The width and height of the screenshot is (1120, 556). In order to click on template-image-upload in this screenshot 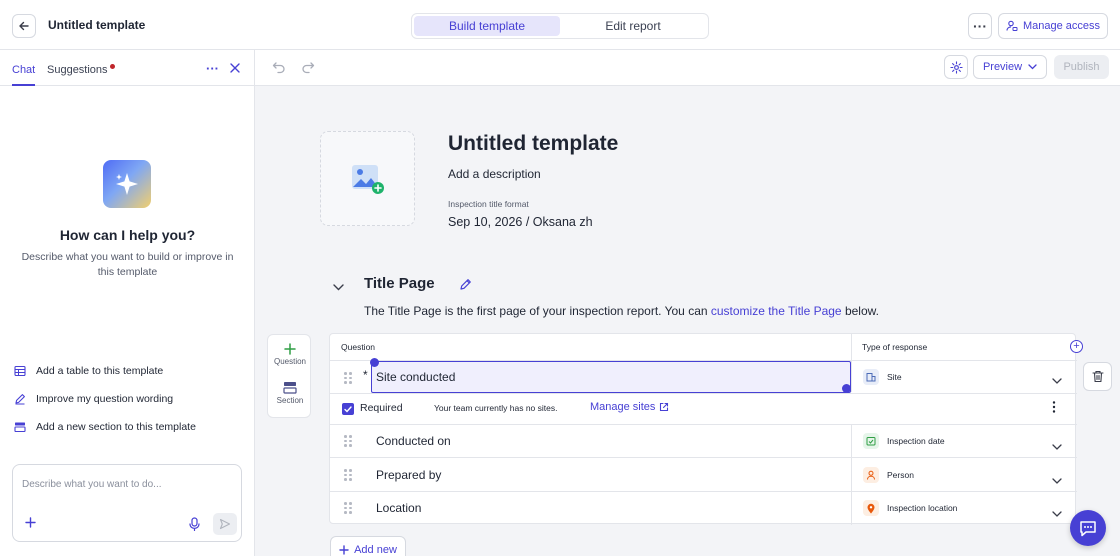, I will do `click(367, 178)`.